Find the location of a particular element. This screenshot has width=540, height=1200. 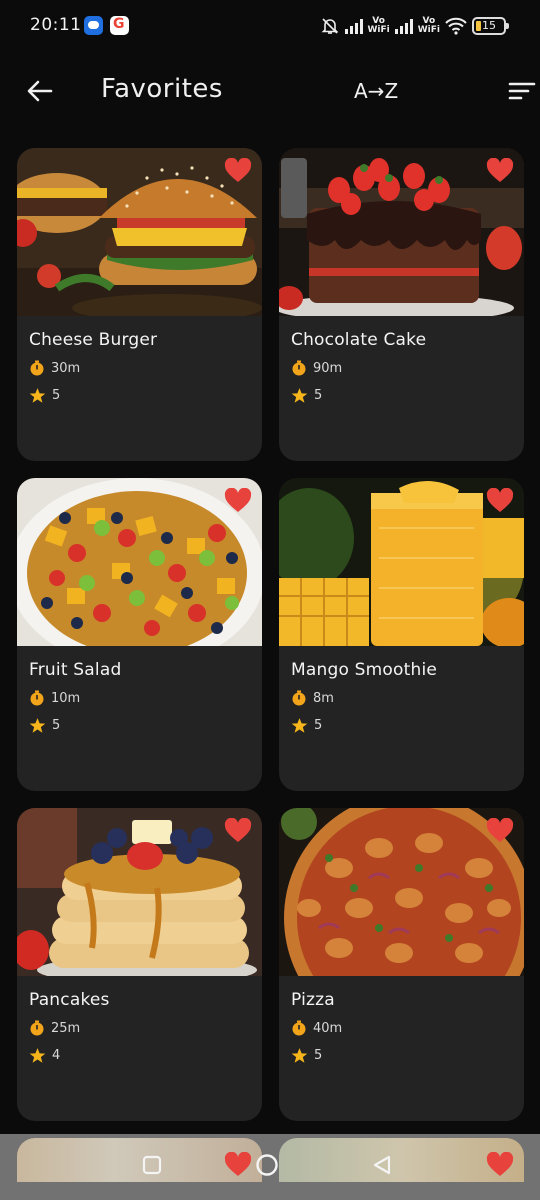

status-icons: Vo WiFi Vo WiFi 15 is located at coordinates (414, 26).